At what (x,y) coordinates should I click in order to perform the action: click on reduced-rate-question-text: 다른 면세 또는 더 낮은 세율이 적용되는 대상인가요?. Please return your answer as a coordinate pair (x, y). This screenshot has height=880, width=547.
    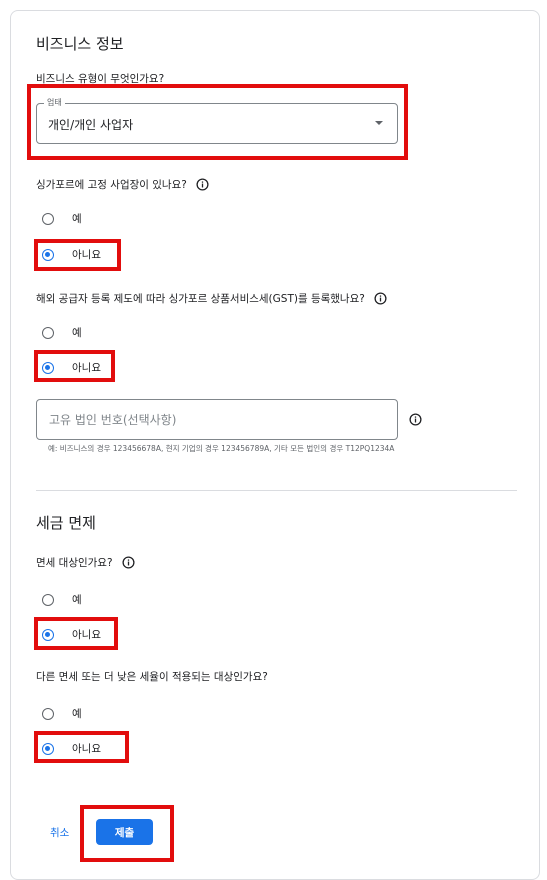
    Looking at the image, I should click on (152, 677).